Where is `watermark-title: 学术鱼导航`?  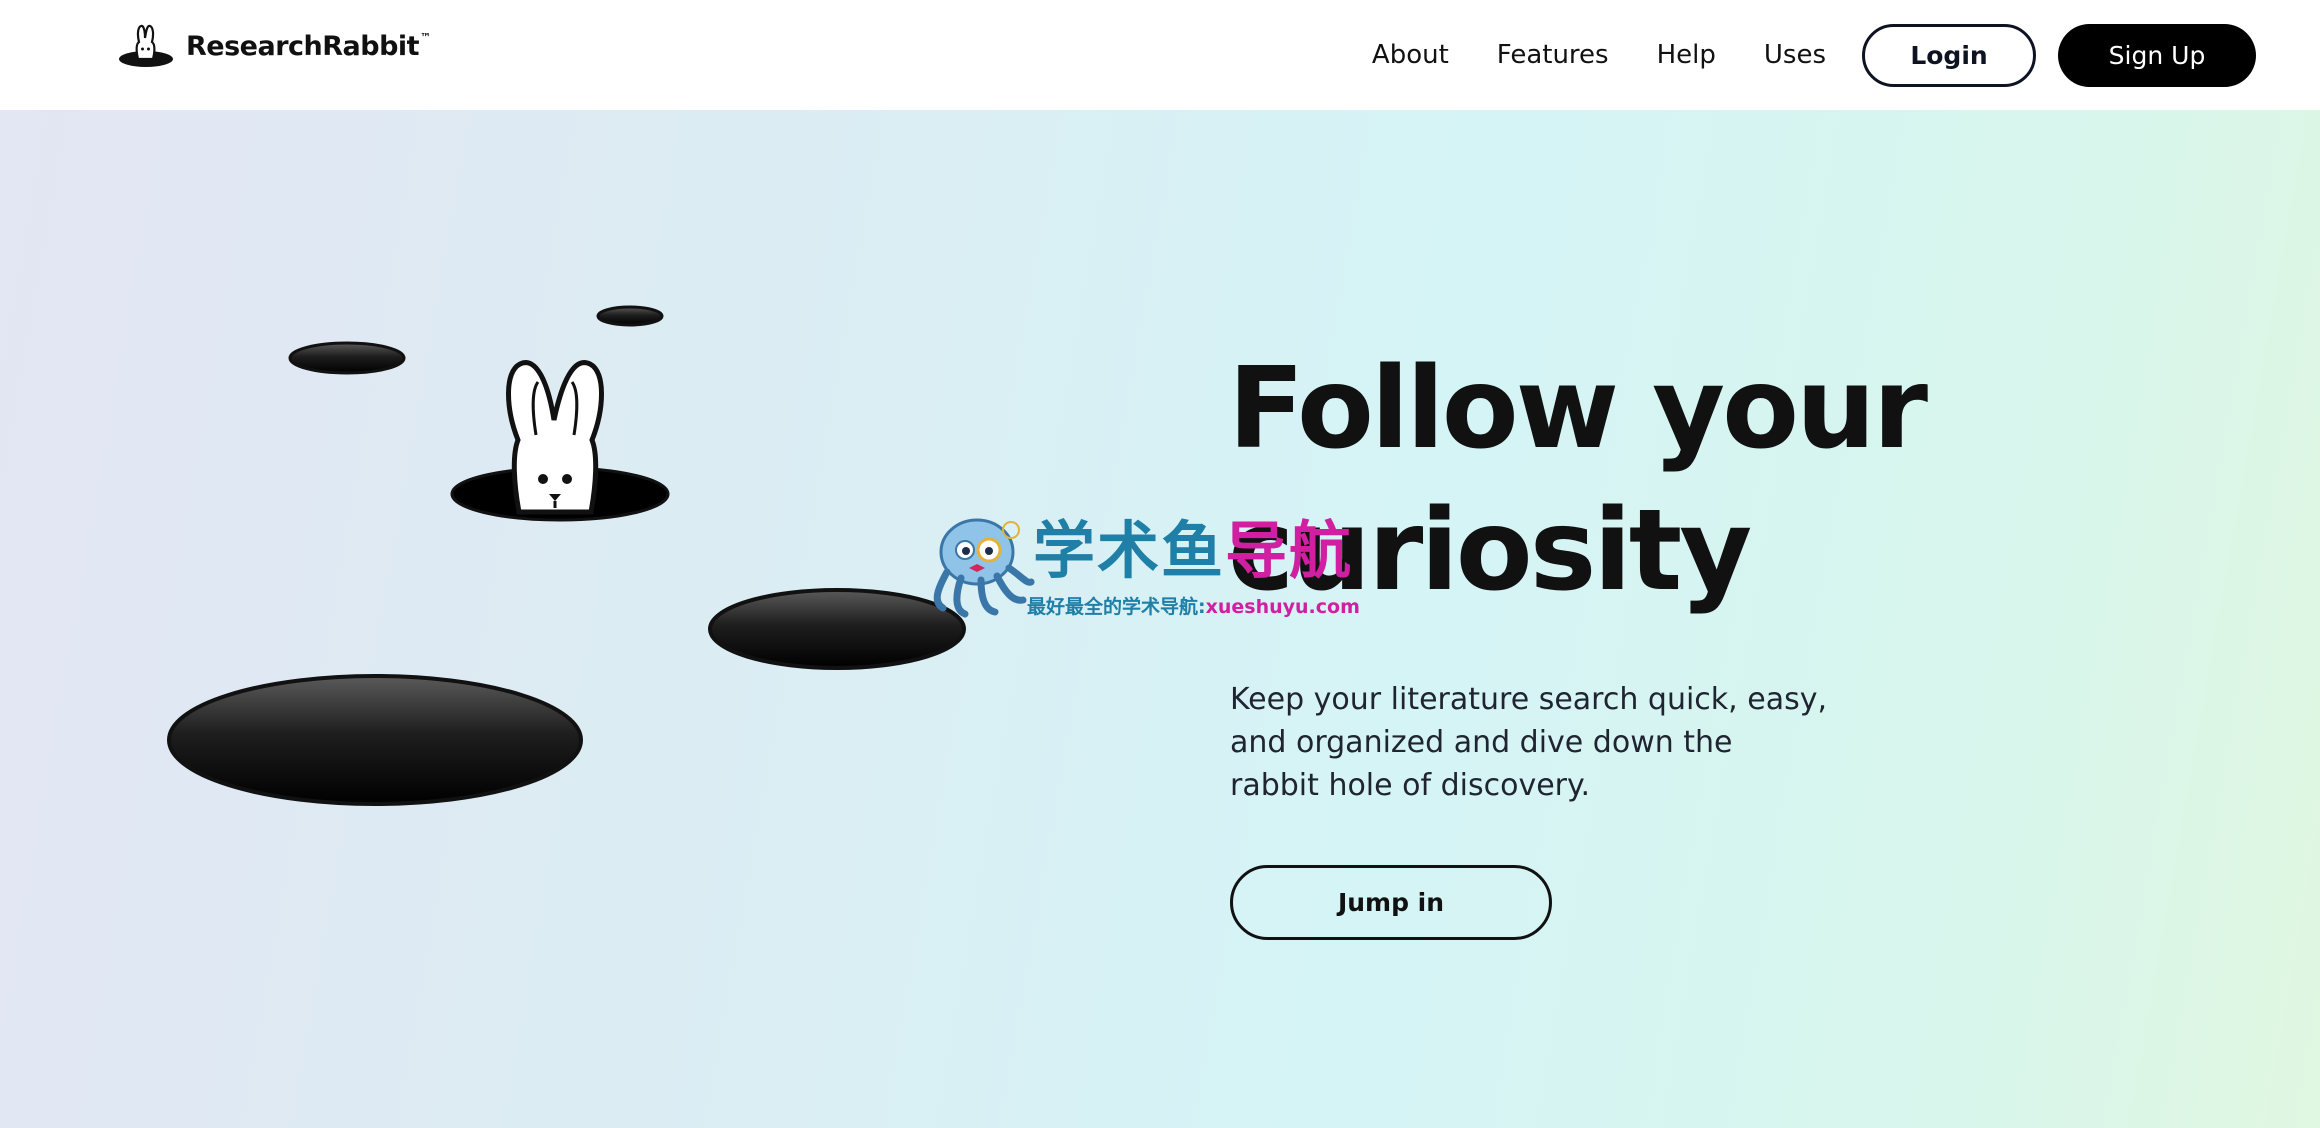
watermark-title: 学术鱼导航 is located at coordinates (1193, 550).